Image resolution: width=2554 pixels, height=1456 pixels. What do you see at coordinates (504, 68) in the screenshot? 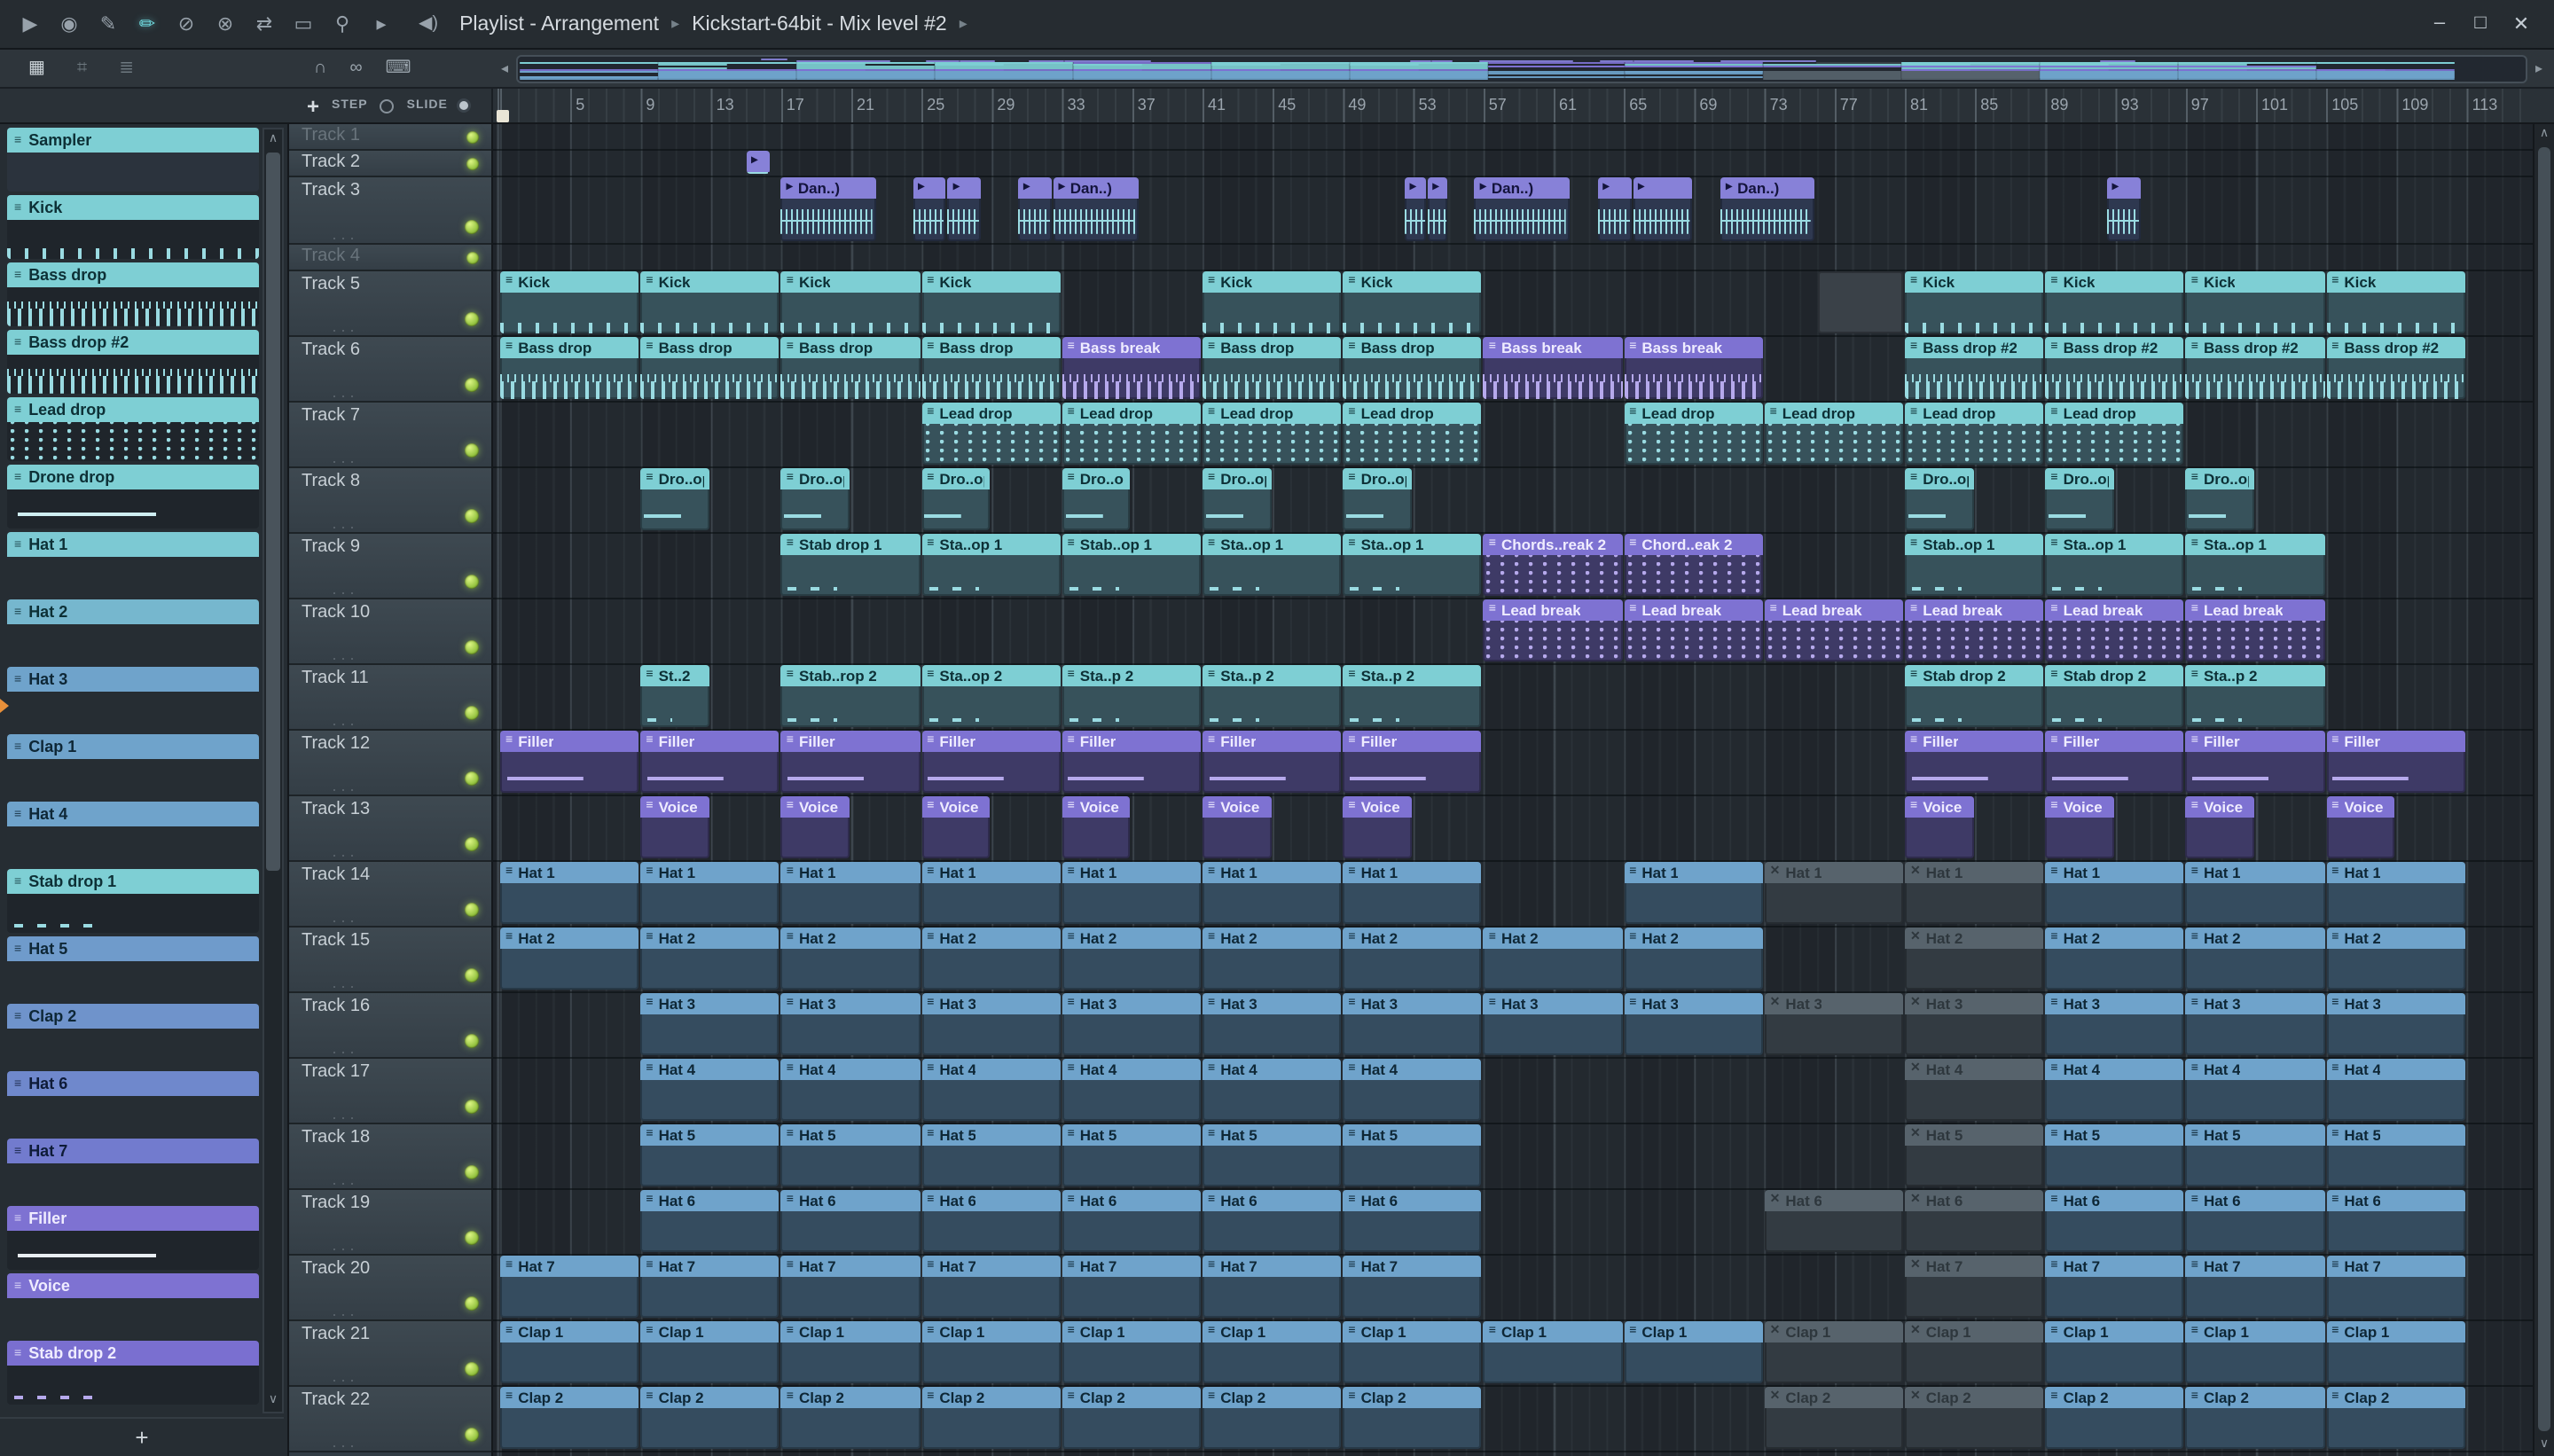
I see `minimap-scroll-left-icon: ◂` at bounding box center [504, 68].